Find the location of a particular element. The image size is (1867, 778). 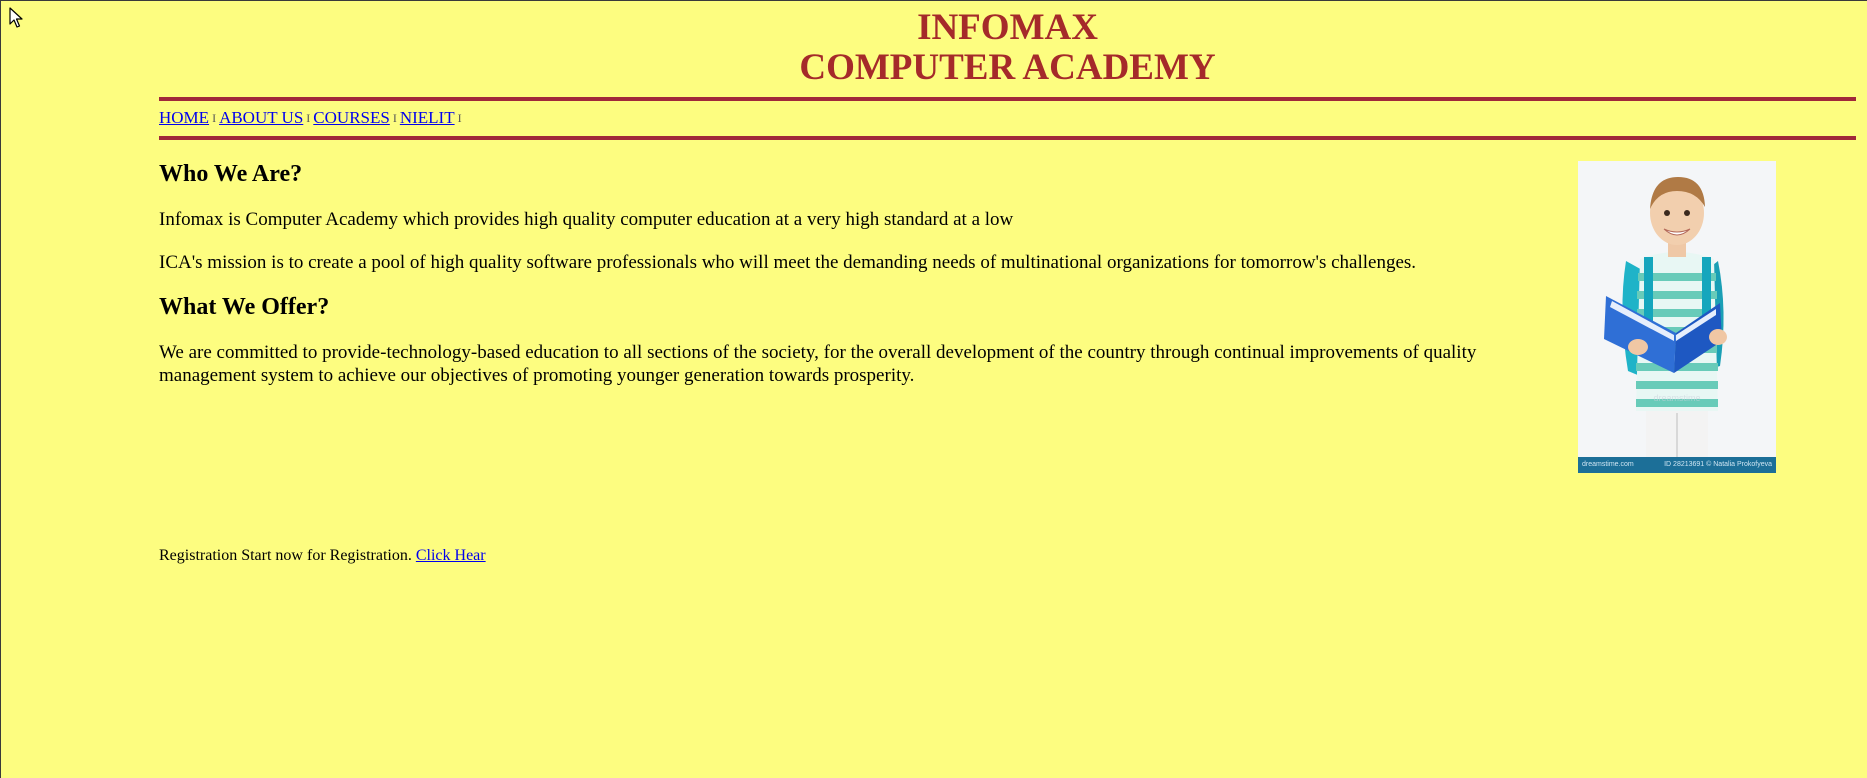

site-header: INFOMAX COMPUTER ACADEMY is located at coordinates (1007, 48).